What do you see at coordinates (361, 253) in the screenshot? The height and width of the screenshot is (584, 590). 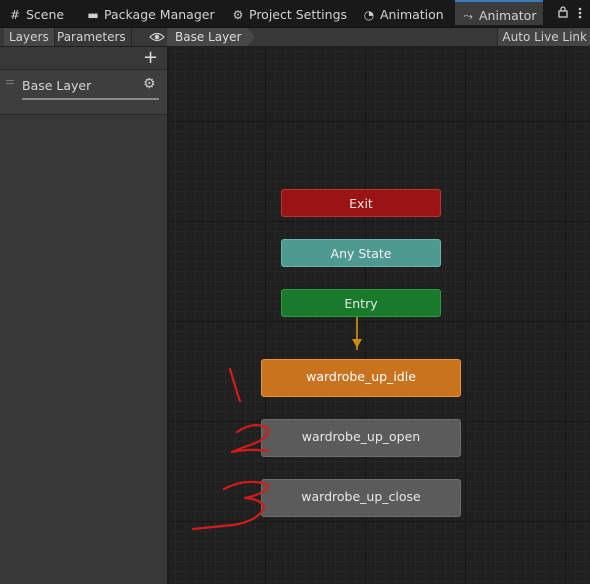 I see `any-state-node: Any State` at bounding box center [361, 253].